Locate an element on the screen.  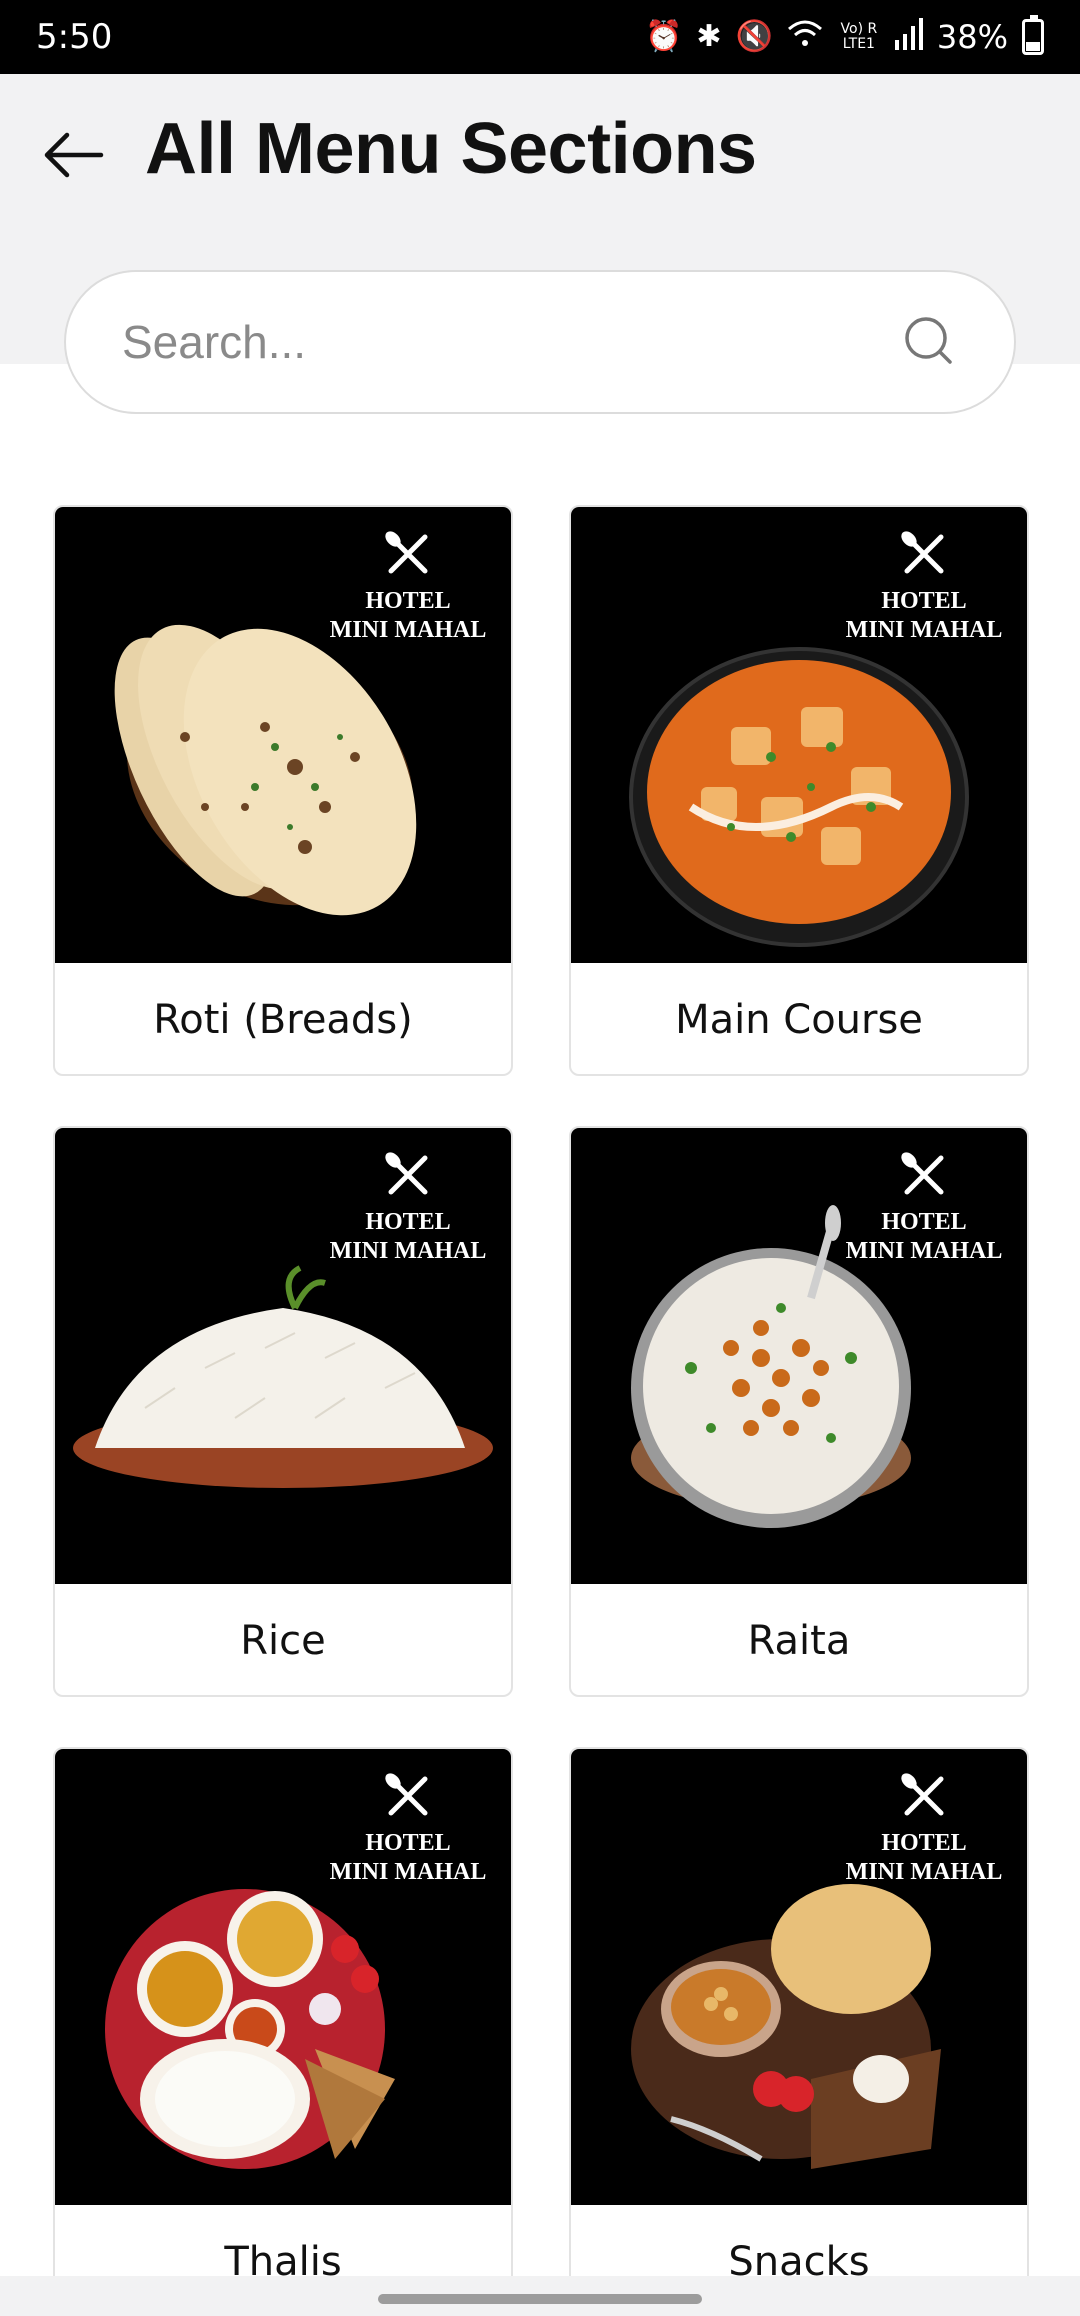
thali-platter-image: HOTEL MINI MAHAL is located at coordinates (283, 1977).